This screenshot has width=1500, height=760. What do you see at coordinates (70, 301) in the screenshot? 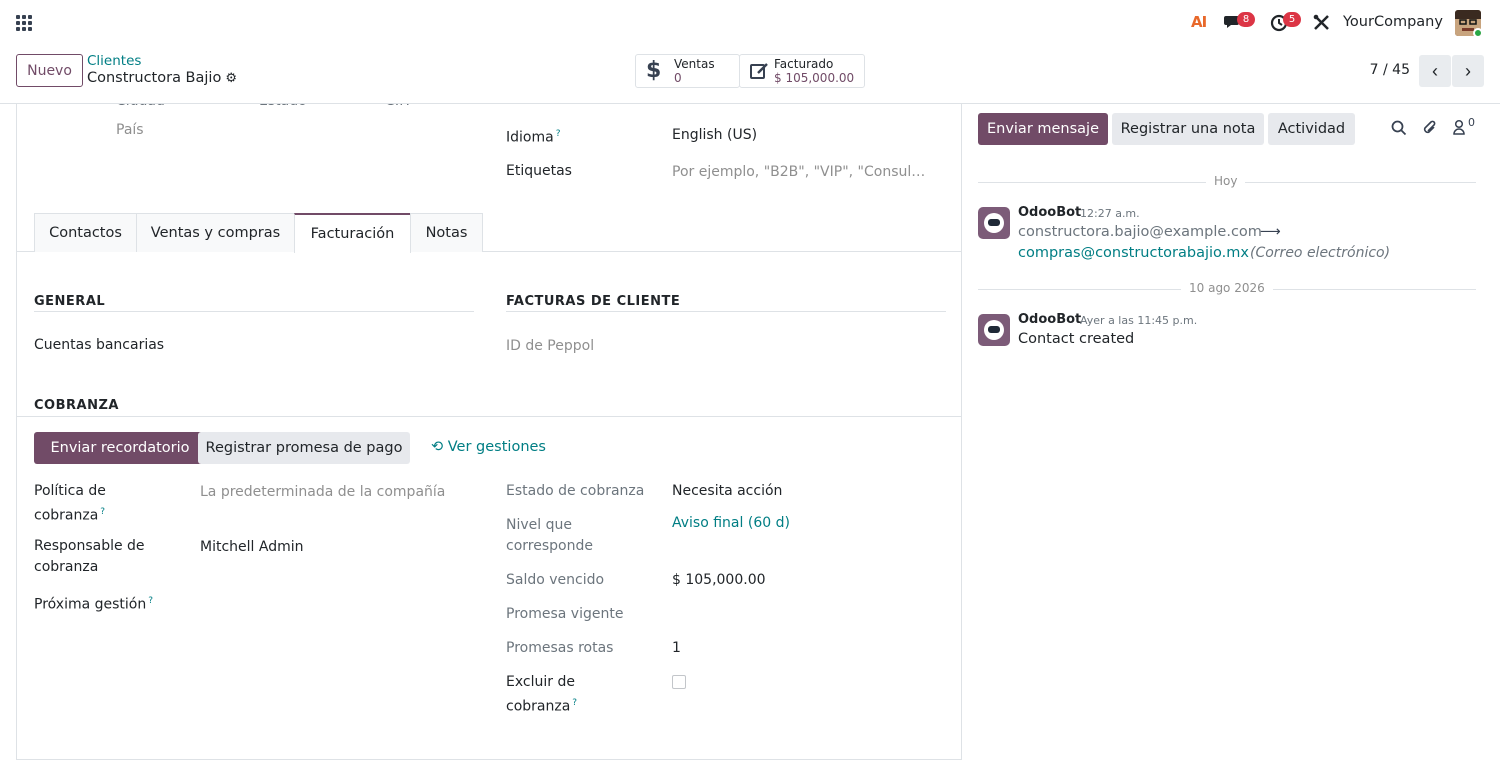
I see `general-section-title: GENERAL` at bounding box center [70, 301].